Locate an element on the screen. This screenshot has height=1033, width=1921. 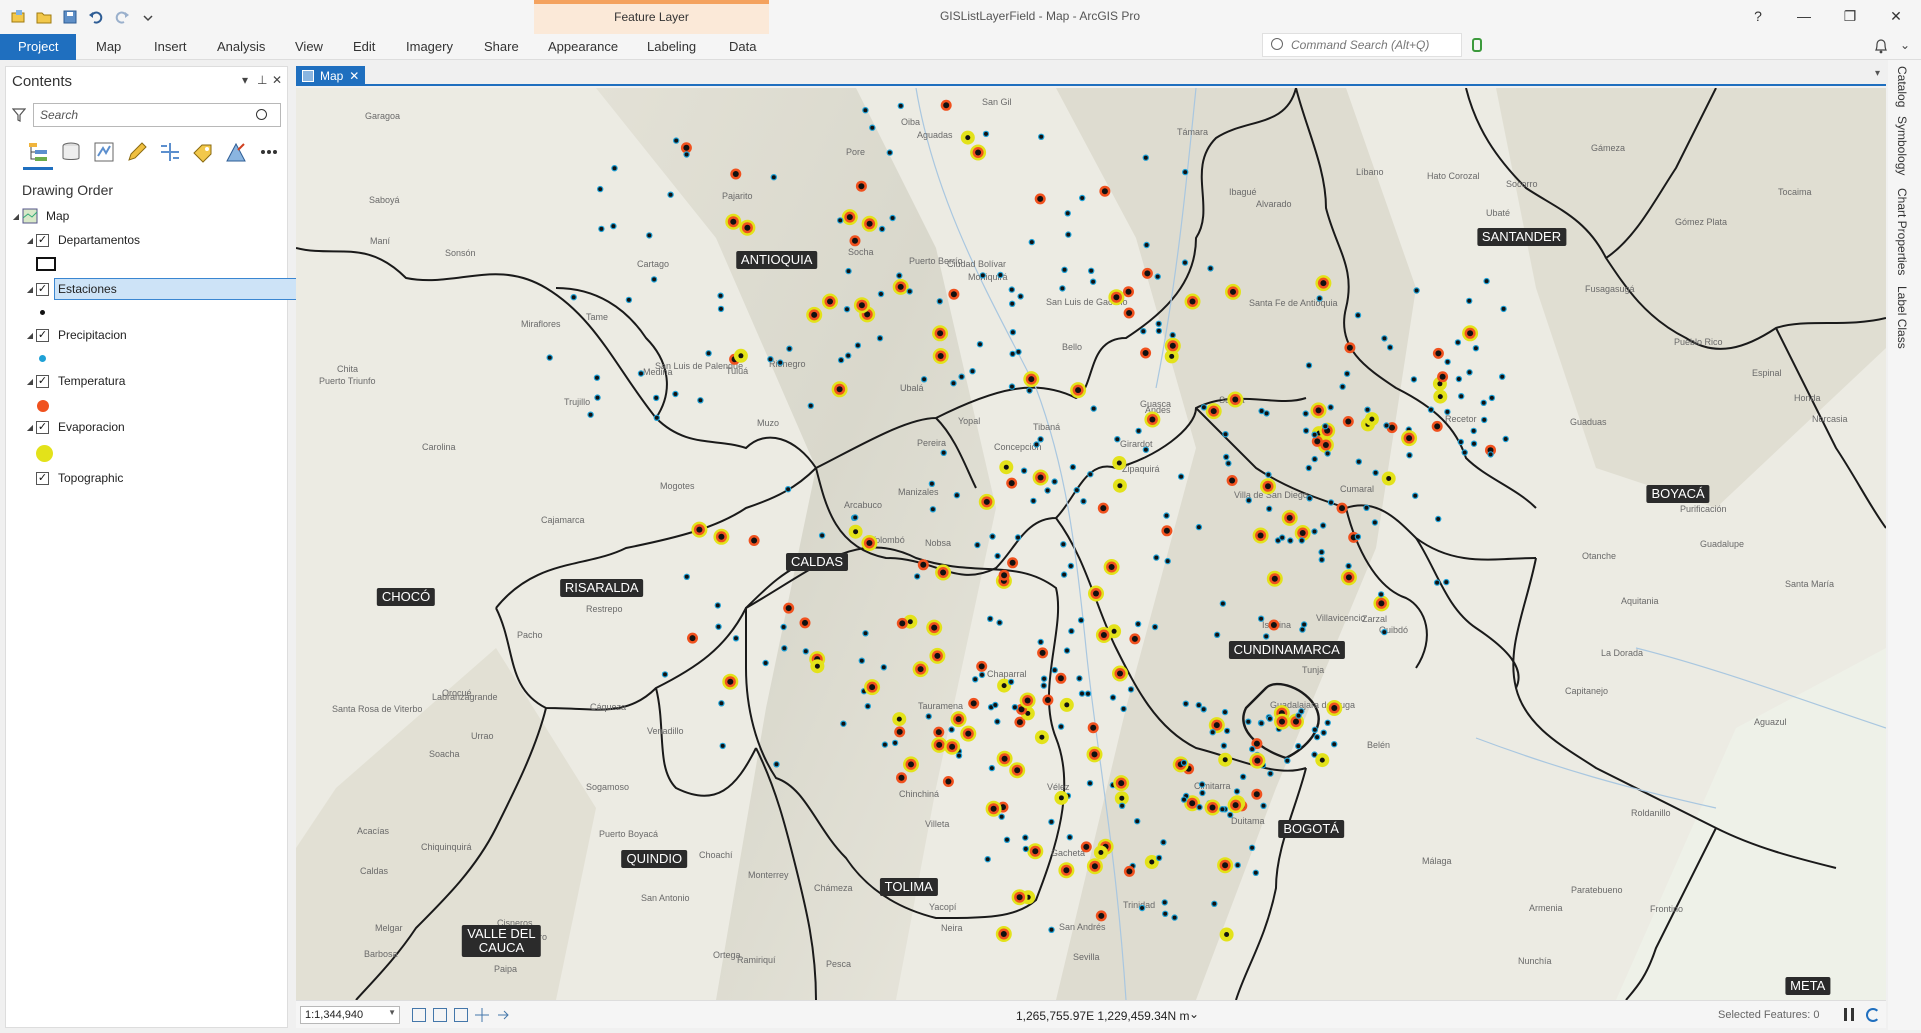
pin-icon: ⊥ is located at coordinates (262, 80).